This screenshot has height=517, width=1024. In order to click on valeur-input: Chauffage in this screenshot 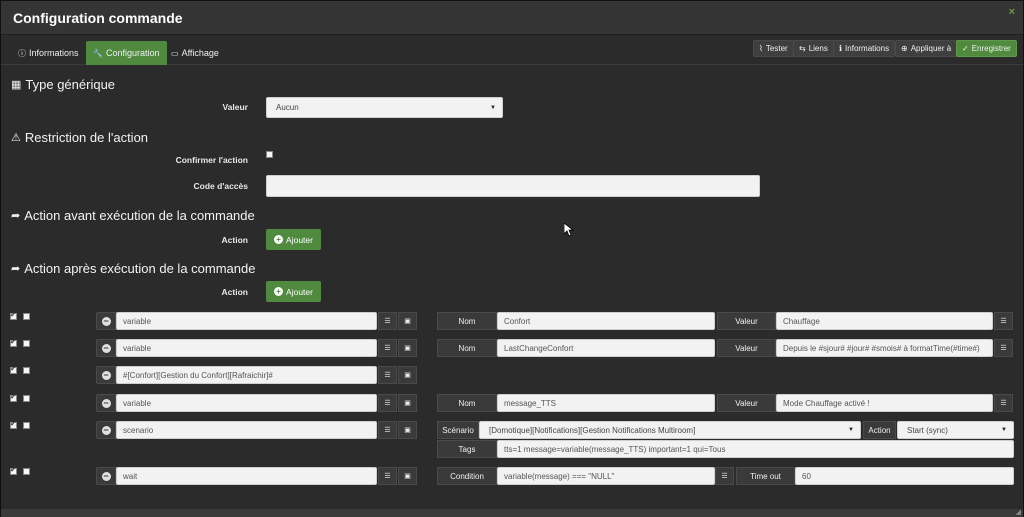, I will do `click(884, 321)`.